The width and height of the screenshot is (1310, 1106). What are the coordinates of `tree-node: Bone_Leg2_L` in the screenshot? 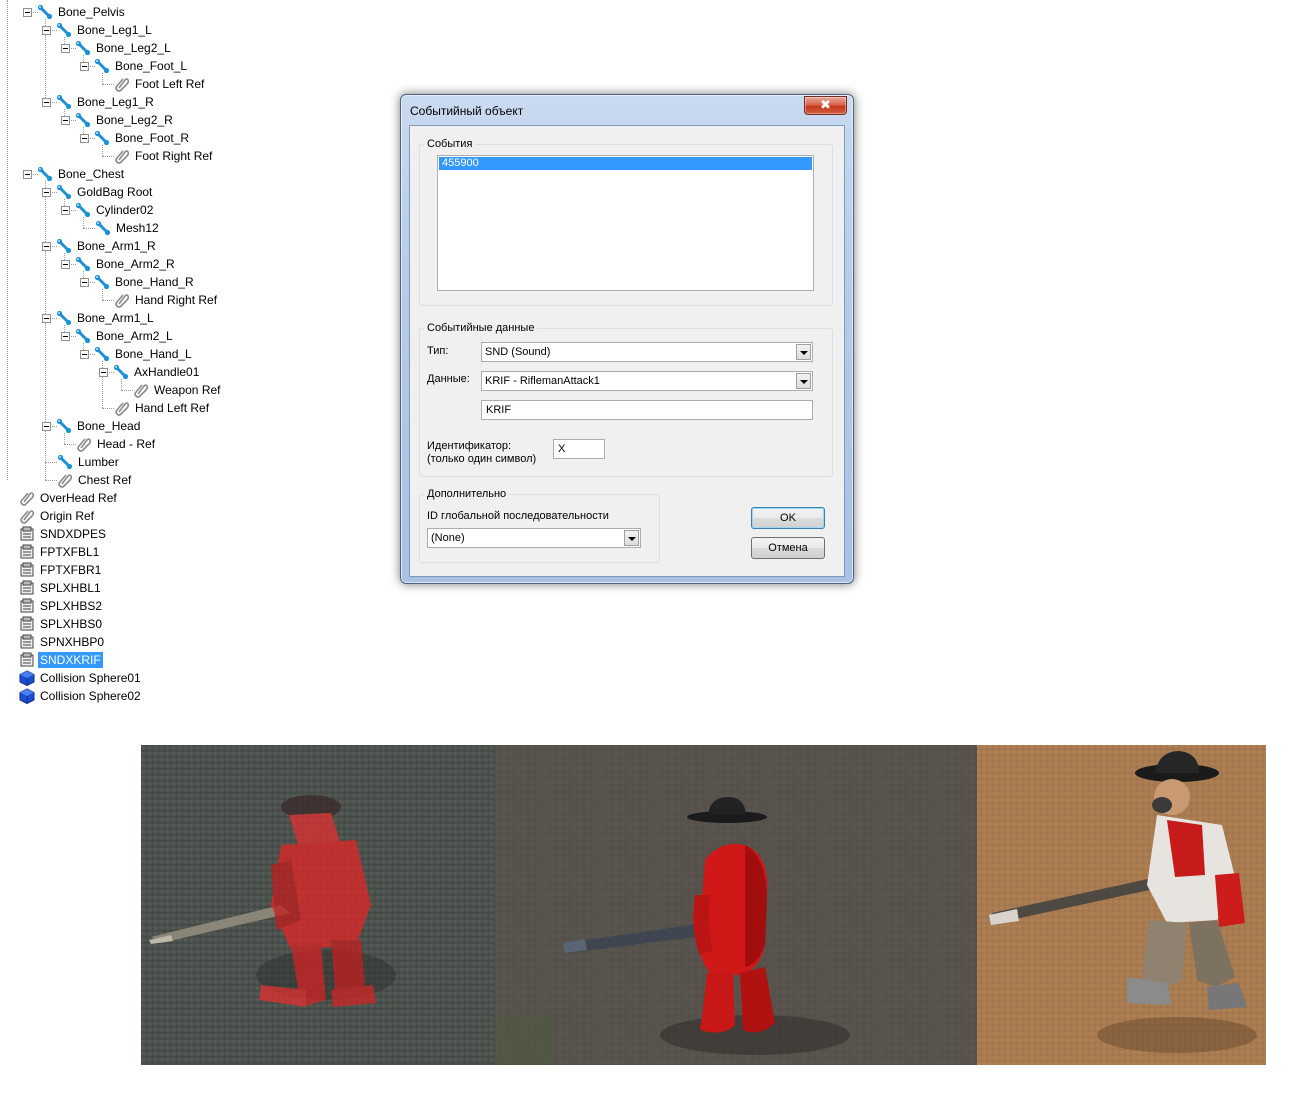 It's located at (117, 48).